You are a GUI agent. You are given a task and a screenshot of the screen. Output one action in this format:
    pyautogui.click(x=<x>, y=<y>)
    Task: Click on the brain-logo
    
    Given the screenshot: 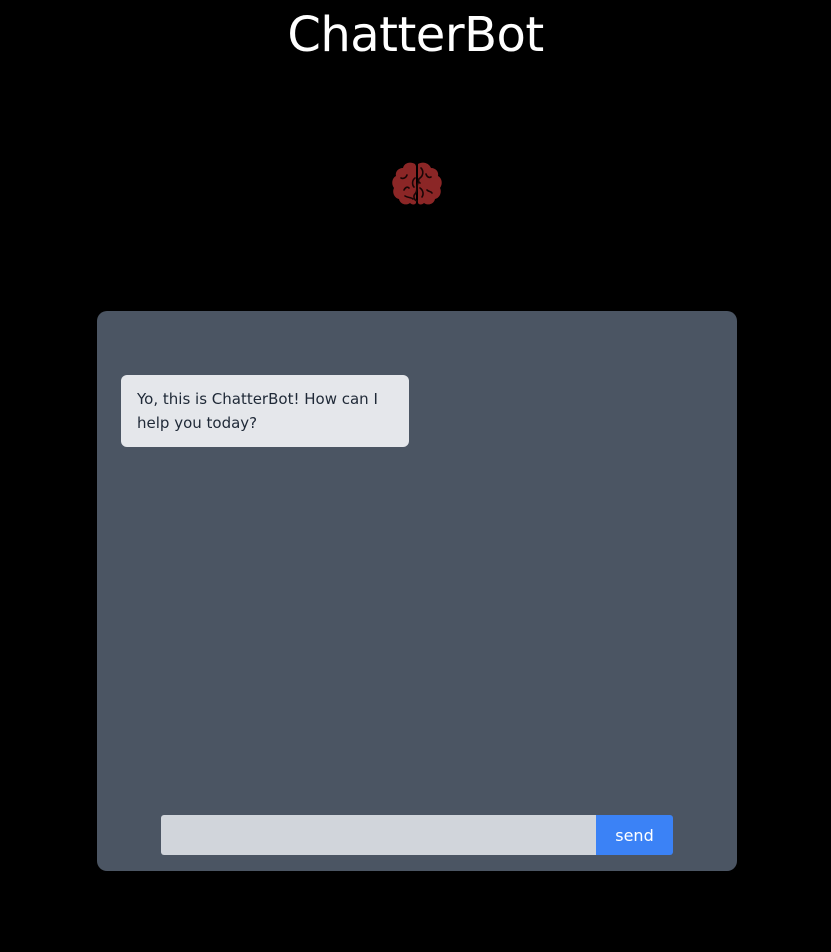 What is the action you would take?
    pyautogui.click(x=417, y=184)
    